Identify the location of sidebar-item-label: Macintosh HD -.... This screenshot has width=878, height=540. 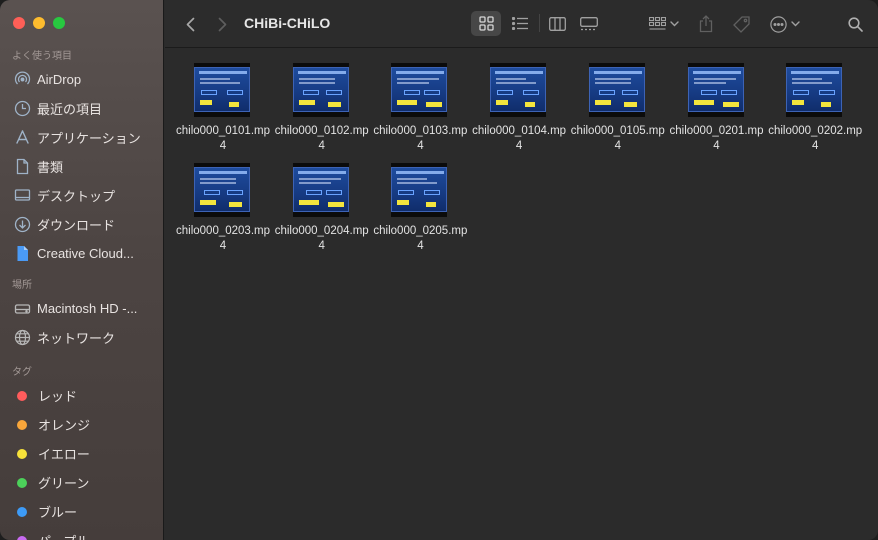
(87, 308).